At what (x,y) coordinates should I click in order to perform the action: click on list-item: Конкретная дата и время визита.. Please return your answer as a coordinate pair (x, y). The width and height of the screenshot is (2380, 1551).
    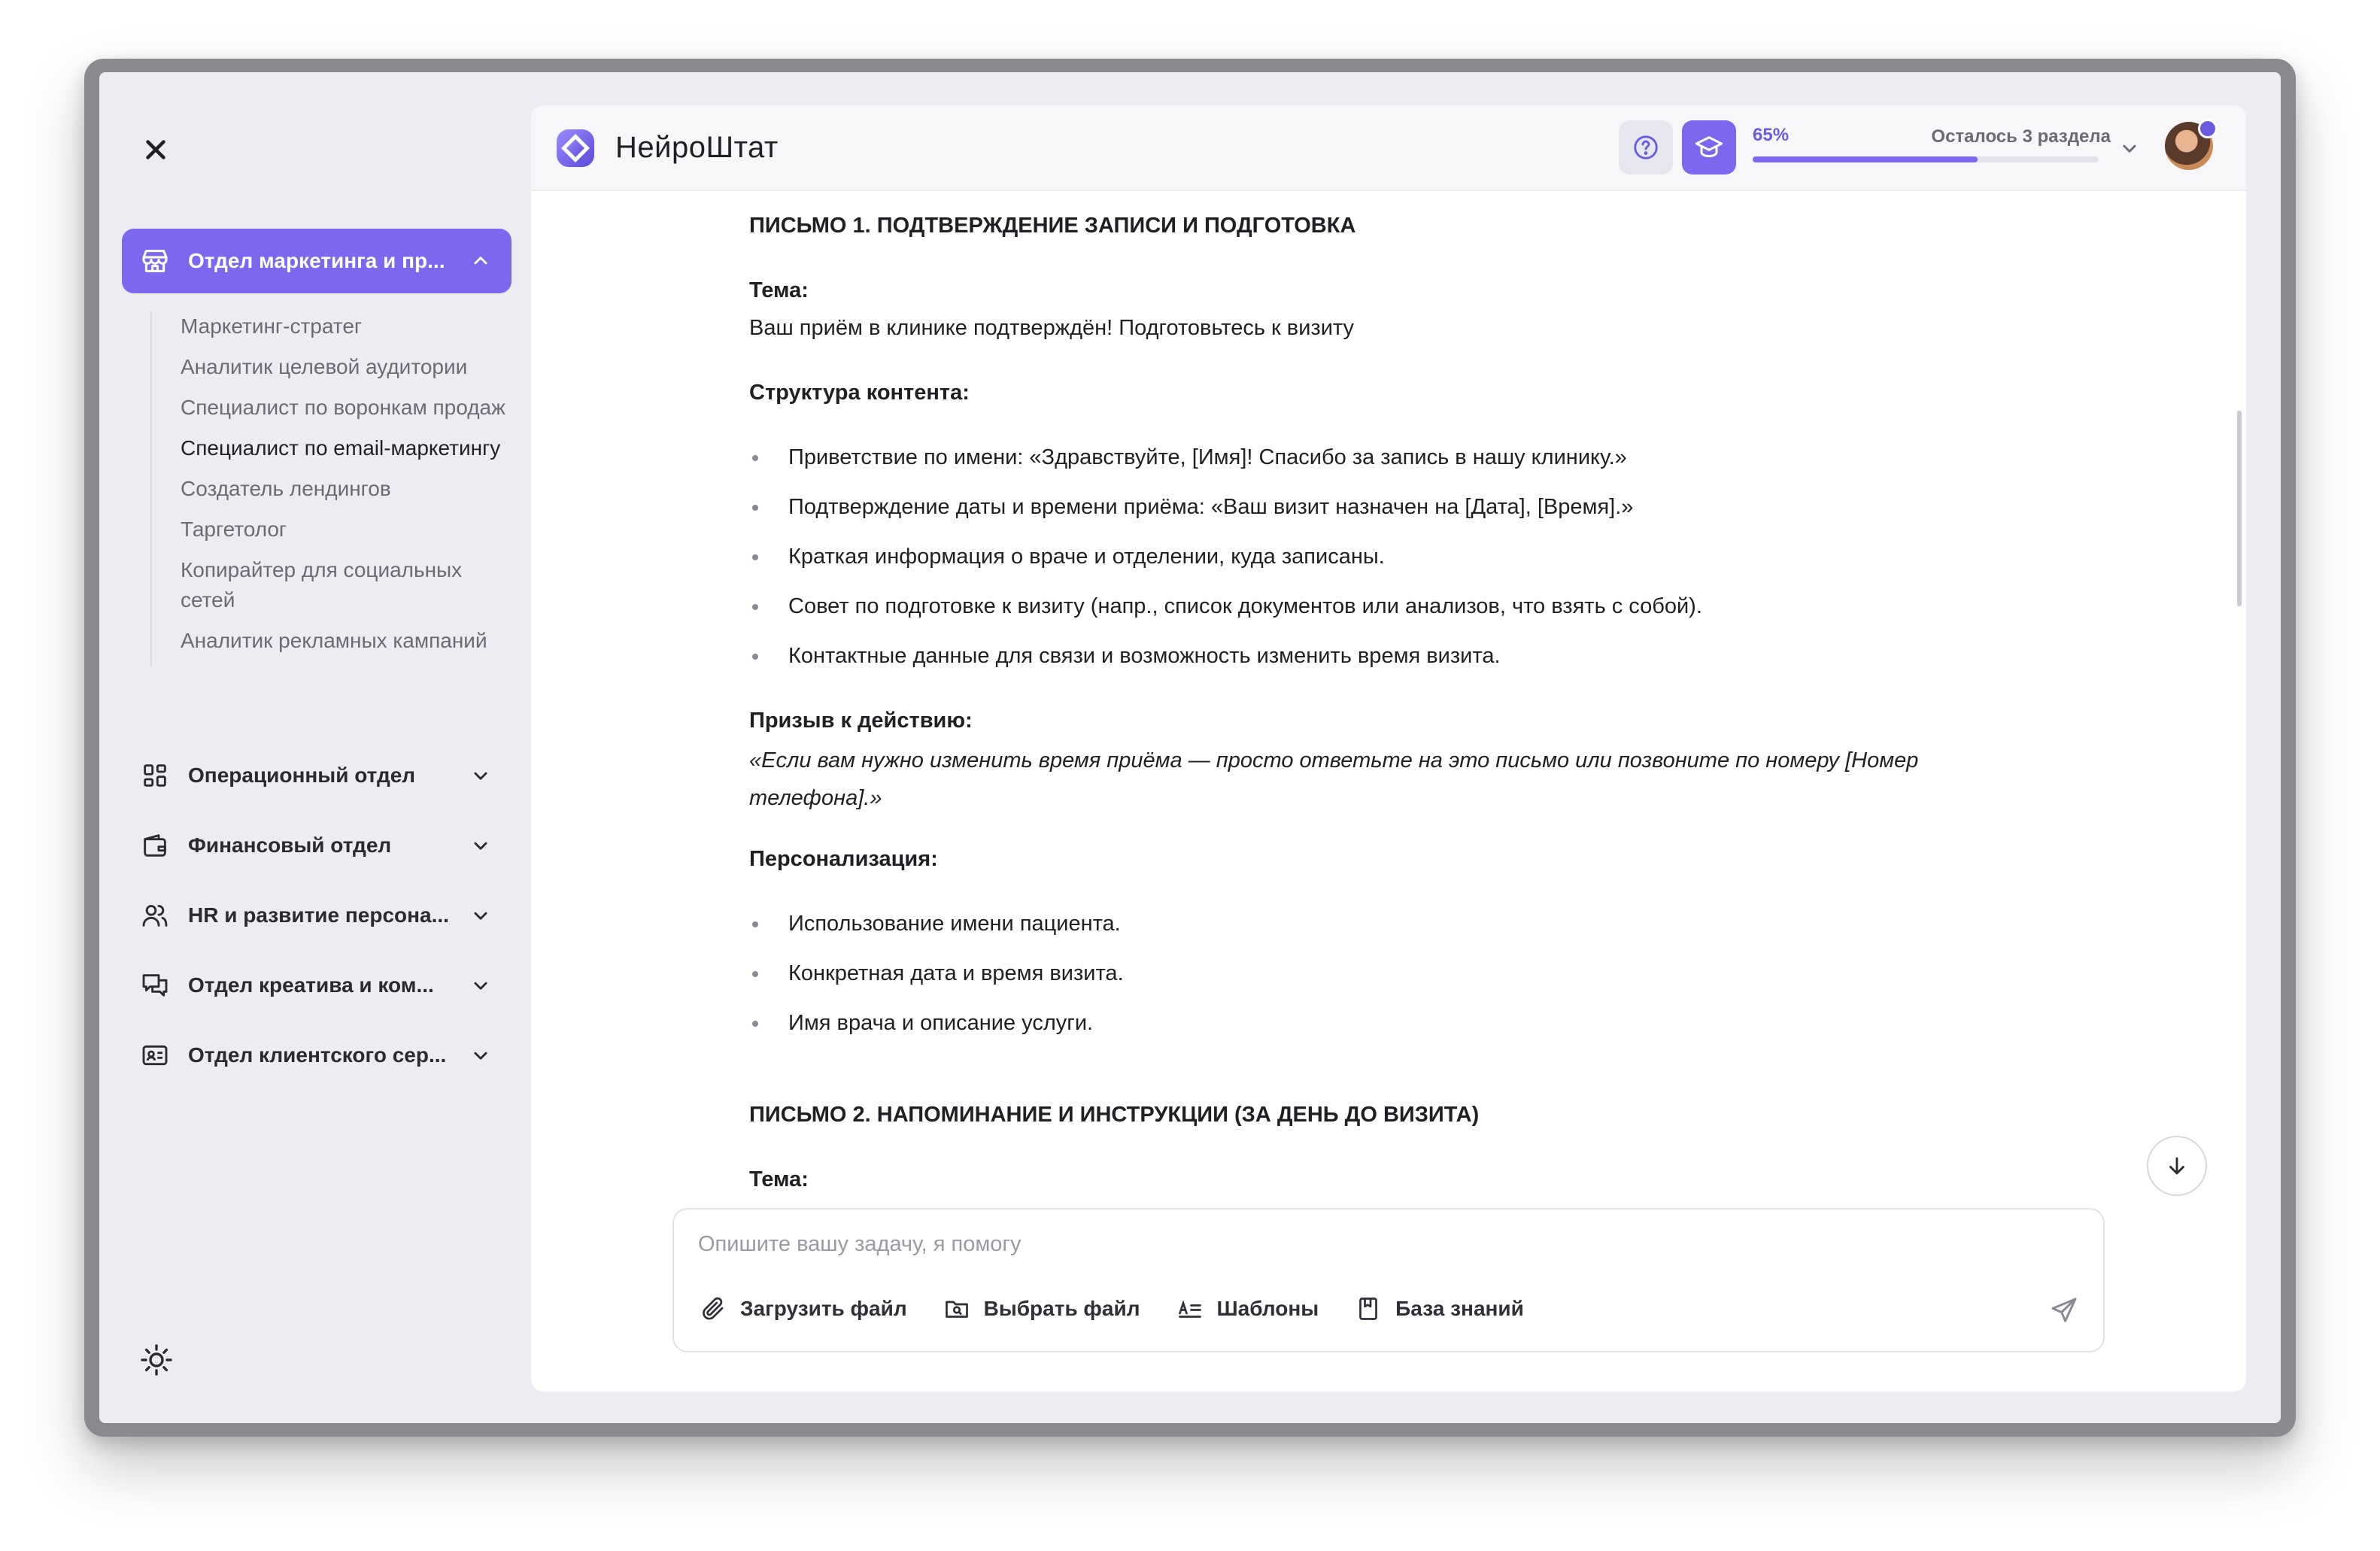
    Looking at the image, I should click on (1388, 973).